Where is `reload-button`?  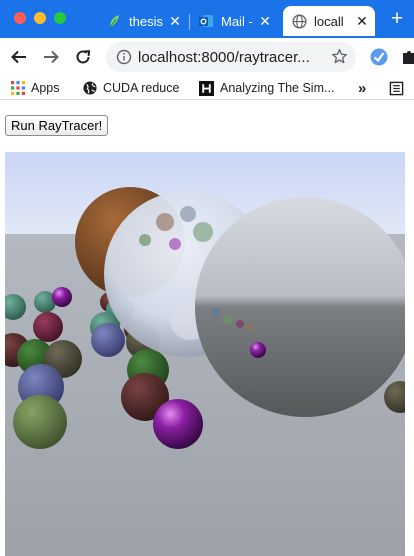 reload-button is located at coordinates (83, 57).